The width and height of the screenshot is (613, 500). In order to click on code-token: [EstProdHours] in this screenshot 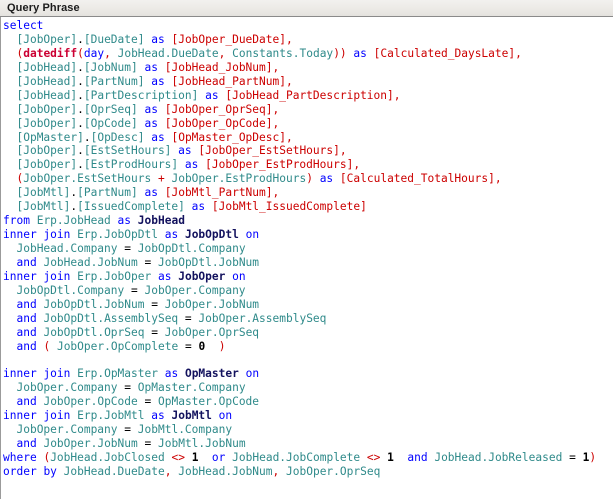, I will do `click(131, 165)`.